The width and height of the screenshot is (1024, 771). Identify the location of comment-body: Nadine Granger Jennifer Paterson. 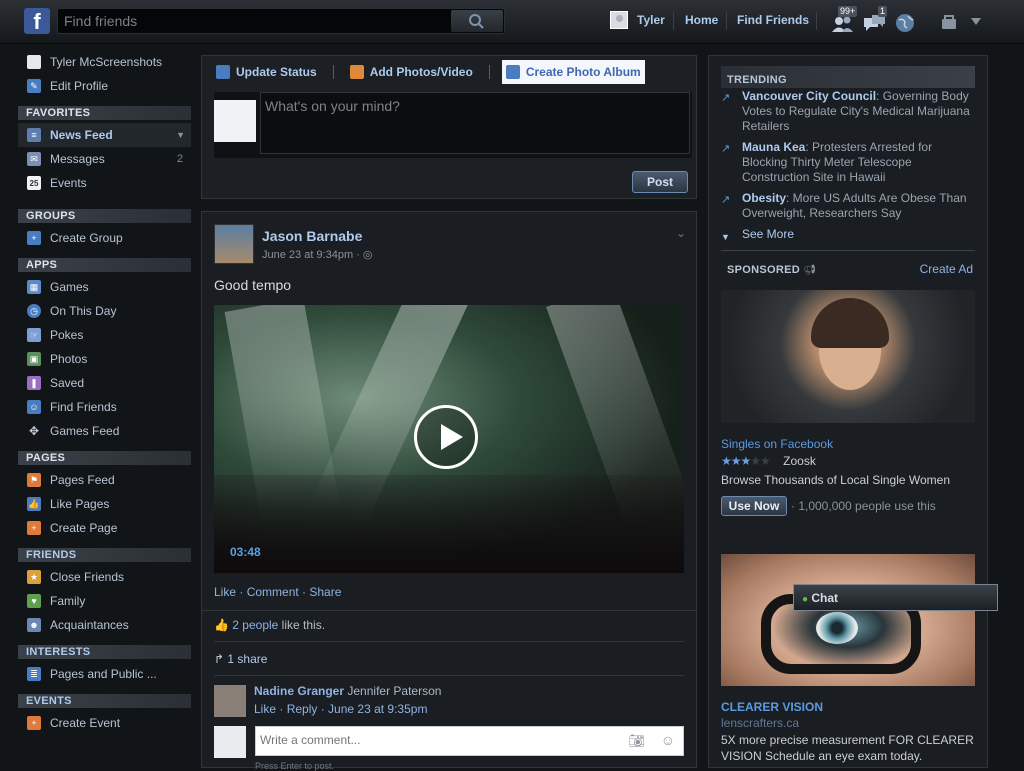
(347, 691).